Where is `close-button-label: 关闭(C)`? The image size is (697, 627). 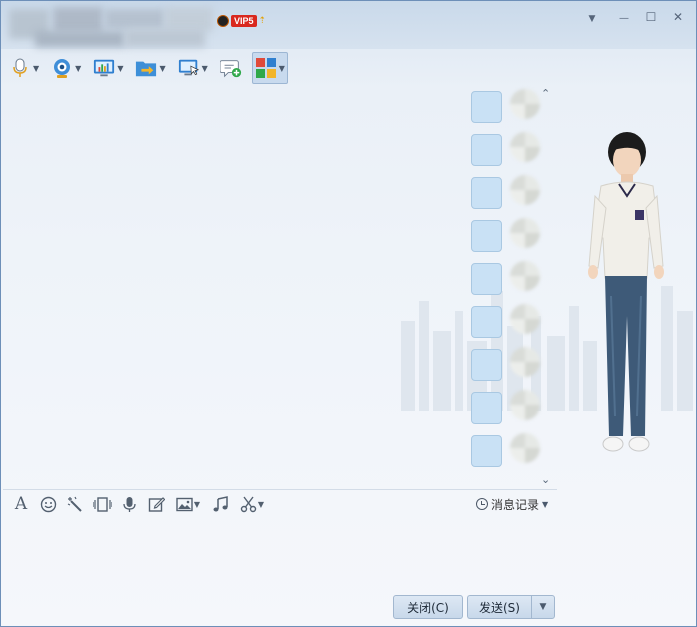 close-button-label: 关闭(C) is located at coordinates (428, 607).